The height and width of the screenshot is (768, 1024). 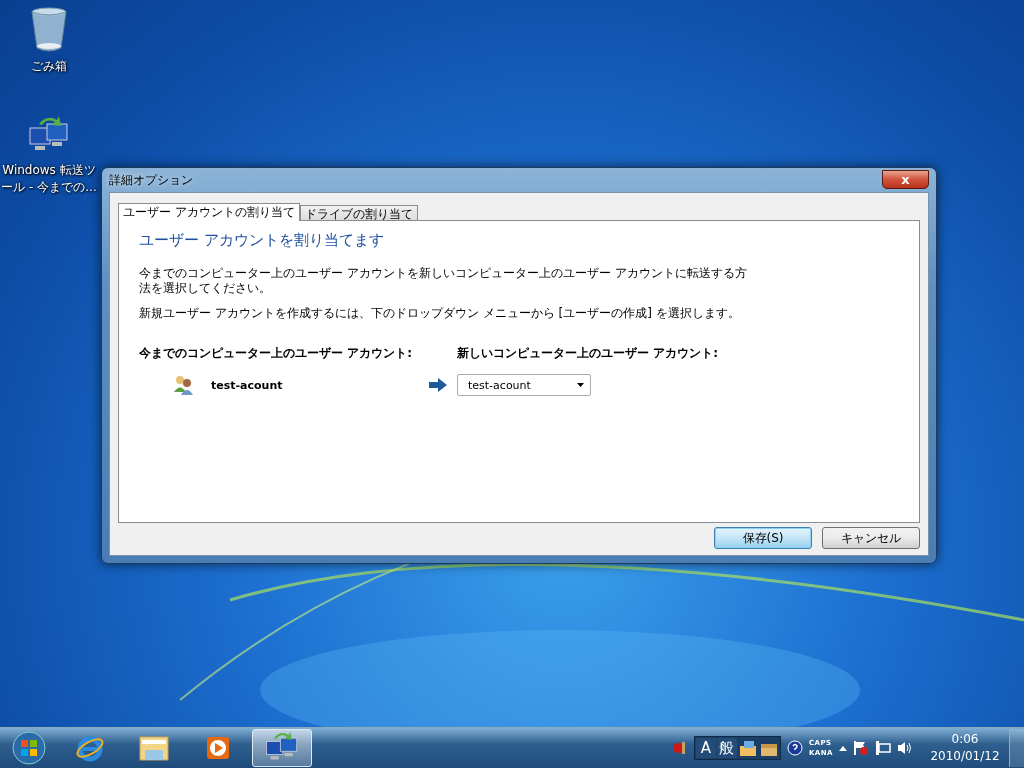 I want to click on recycle-bin-icon, so click(x=49, y=30).